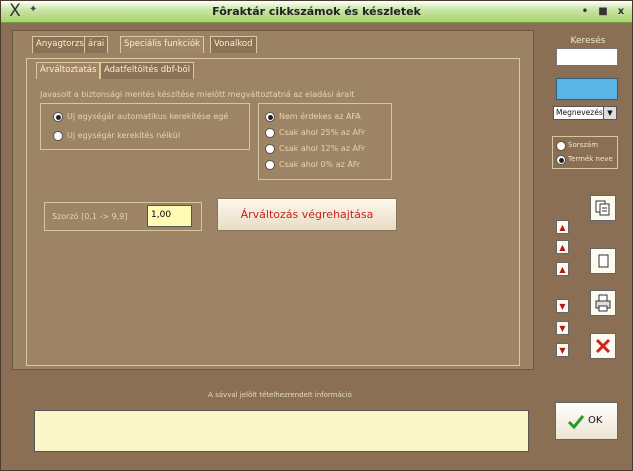 The height and width of the screenshot is (471, 633). Describe the element at coordinates (590, 159) in the screenshot. I see `sort-label-termek-neve: Termék neve` at that location.